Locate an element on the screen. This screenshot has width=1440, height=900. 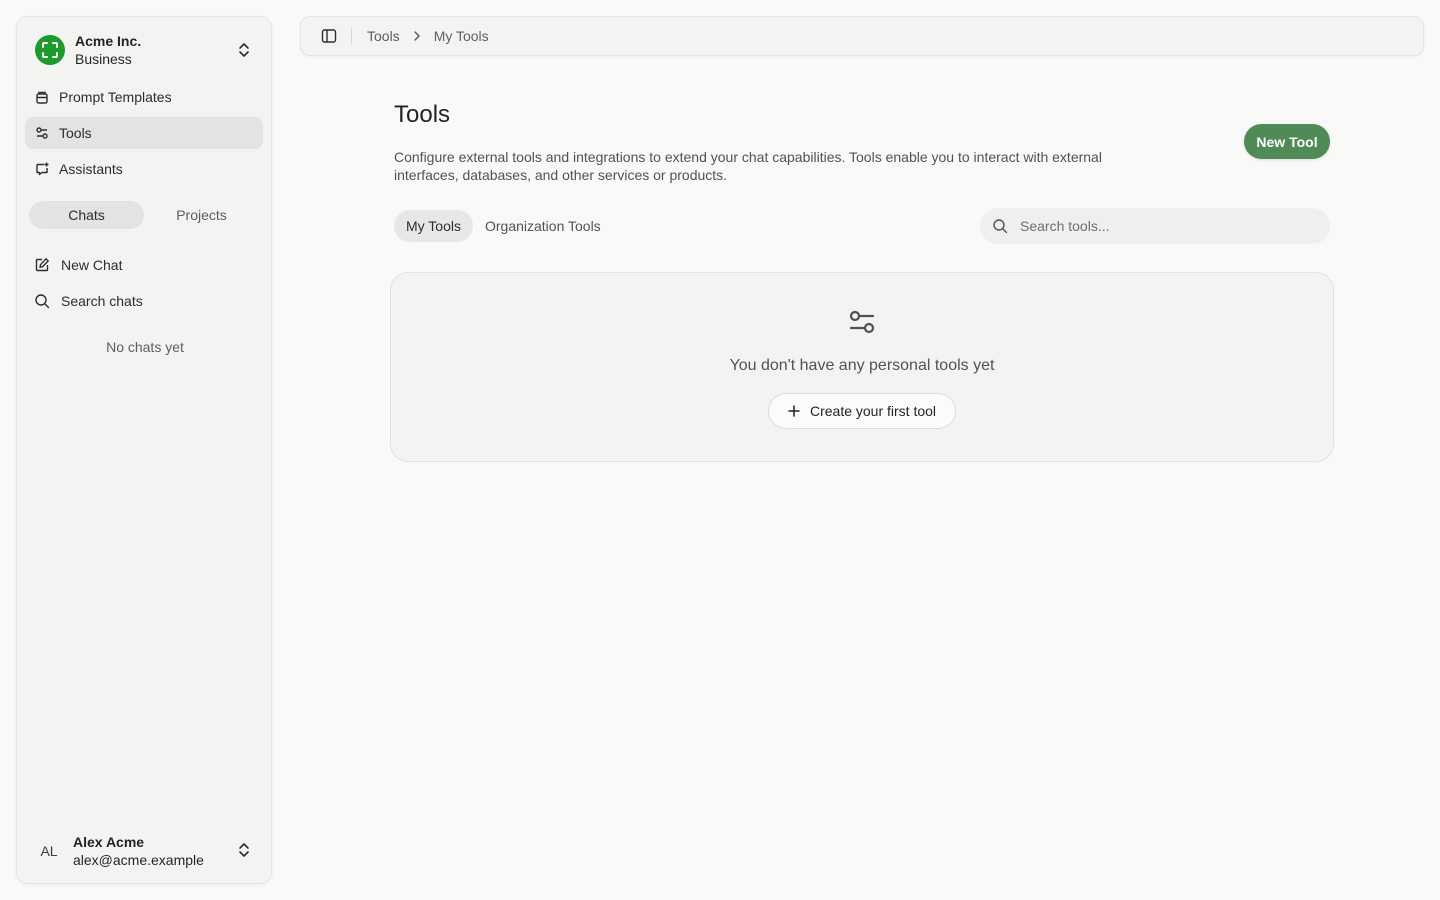
chats-projects-toggle: Chats Projects is located at coordinates (144, 215).